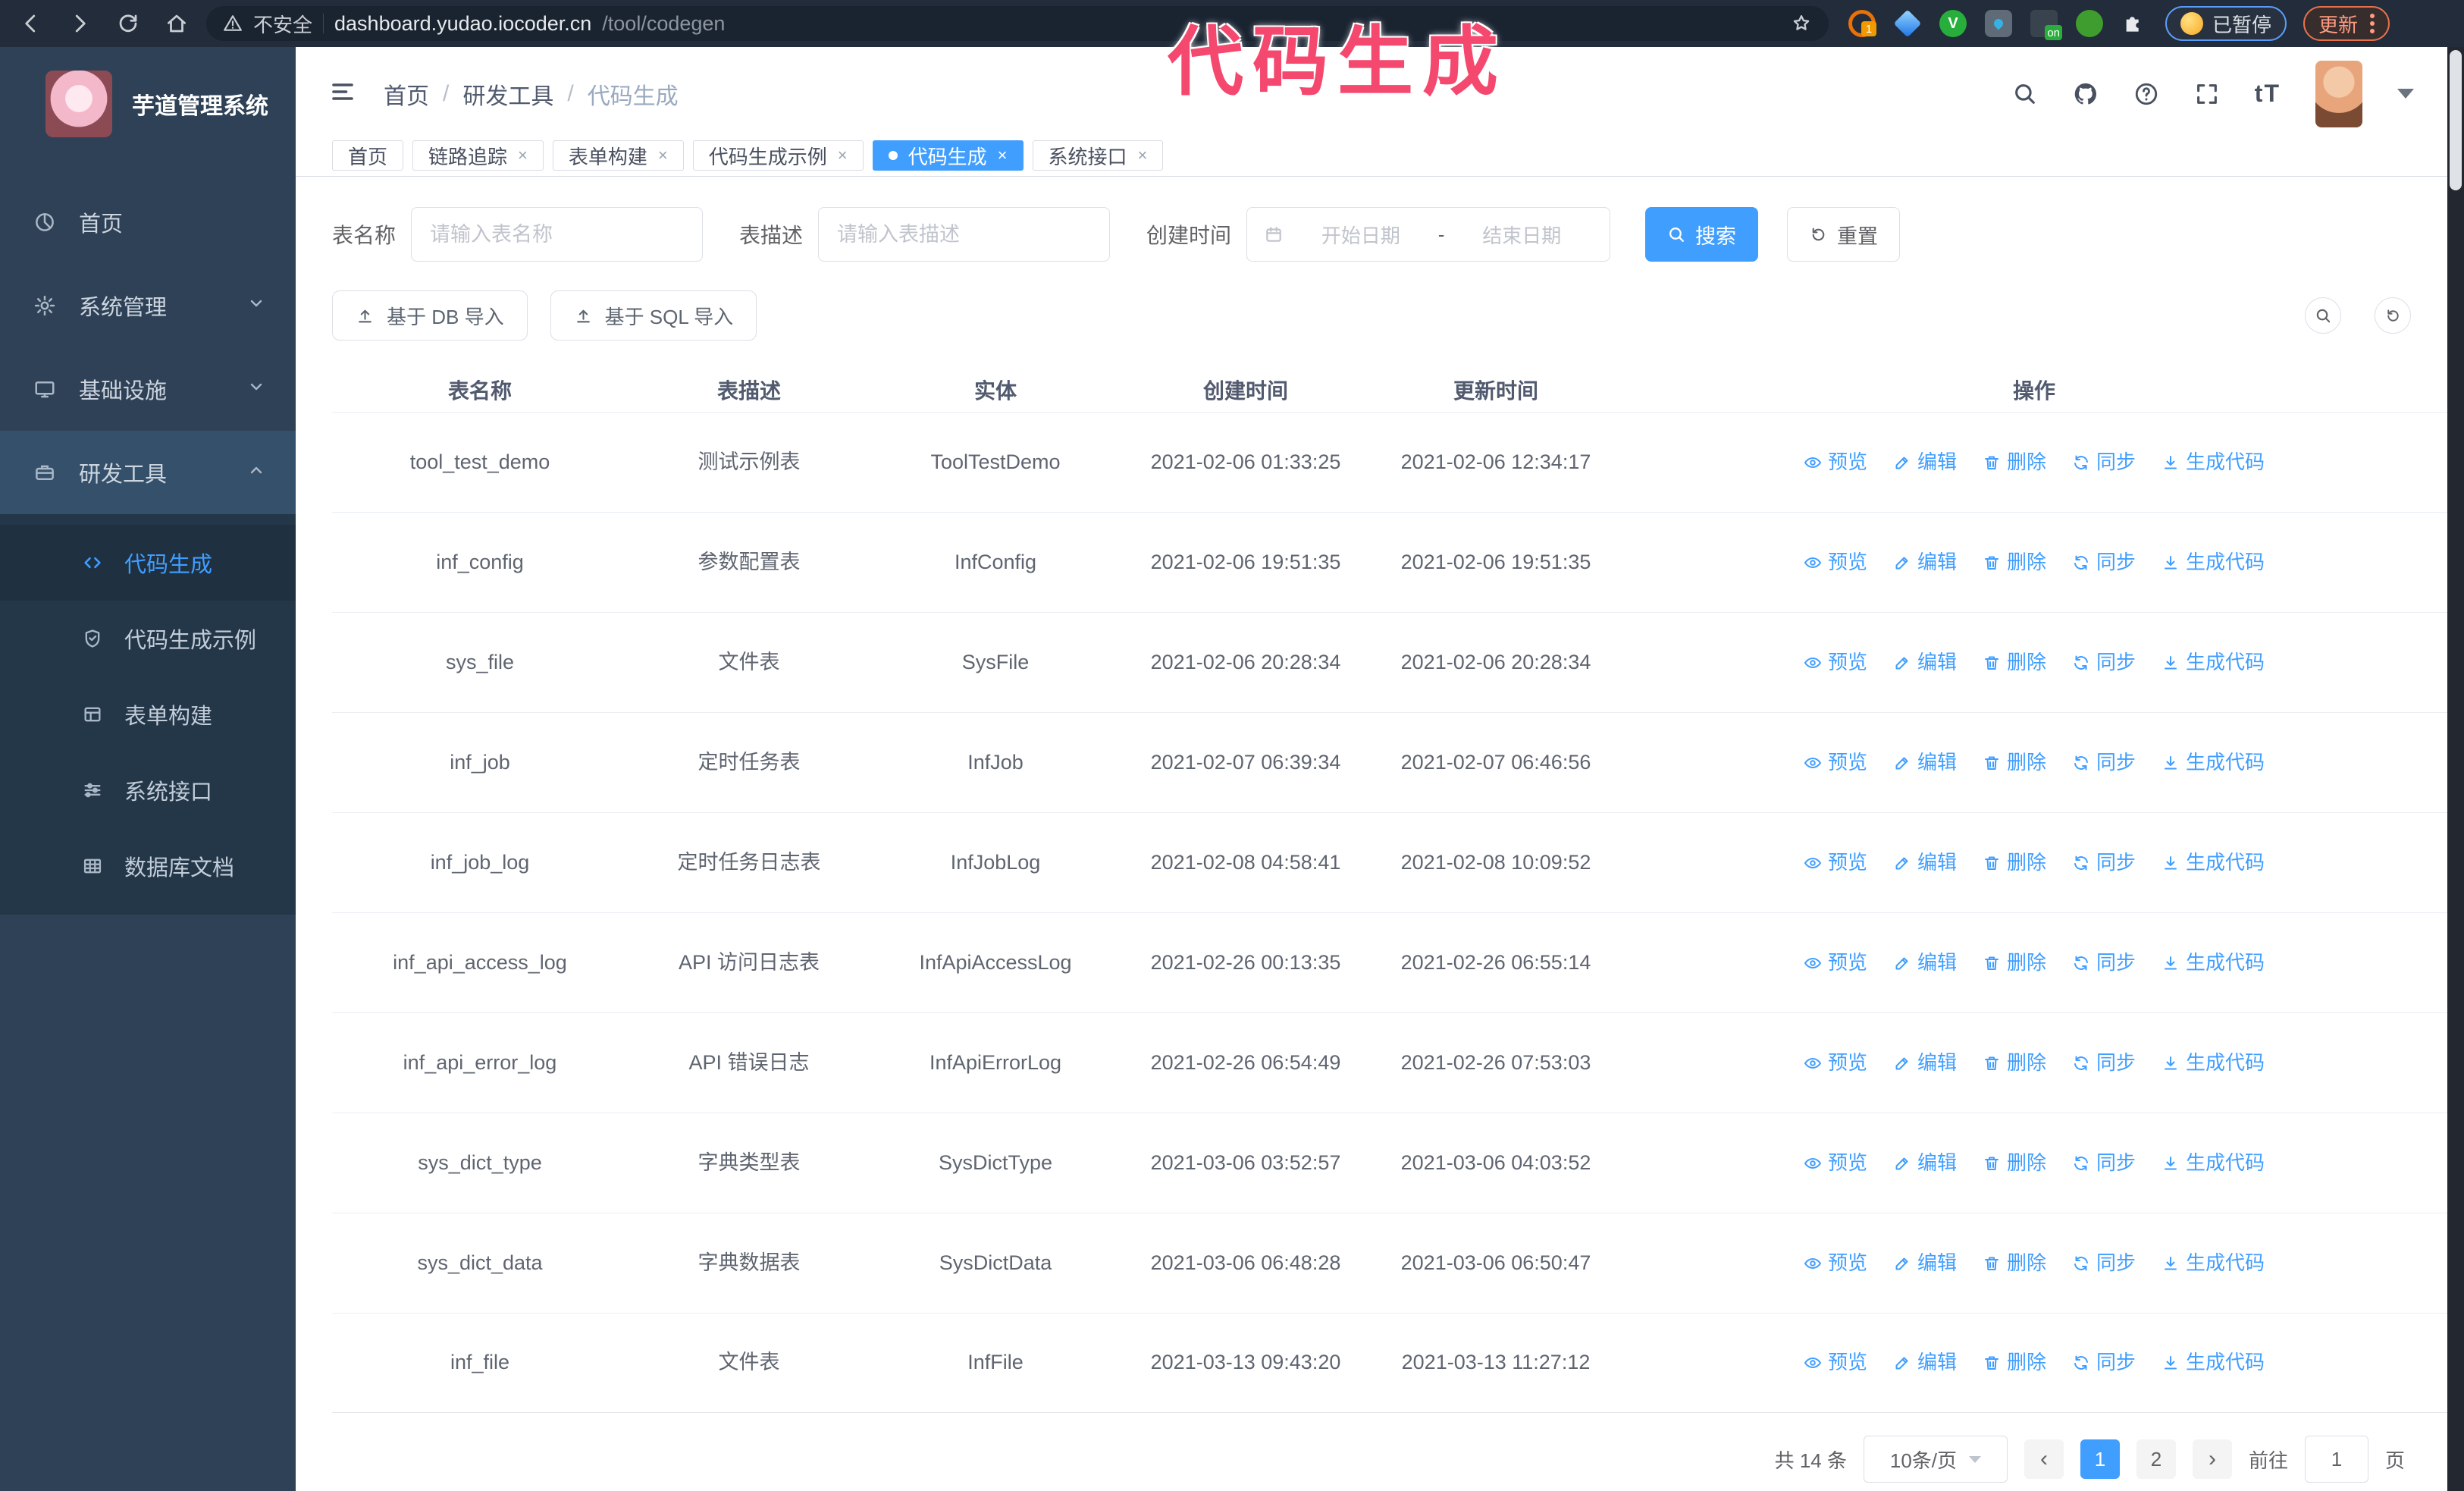  What do you see at coordinates (1908, 23) in the screenshot?
I see `extension-gem-icon` at bounding box center [1908, 23].